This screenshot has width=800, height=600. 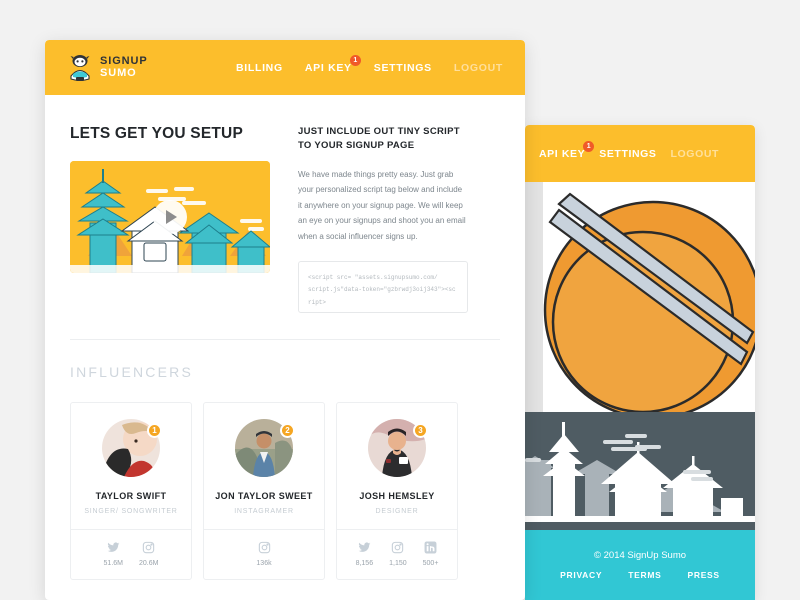 I want to click on secondary-nav-item-settings: SETTINGS, so click(x=627, y=154).